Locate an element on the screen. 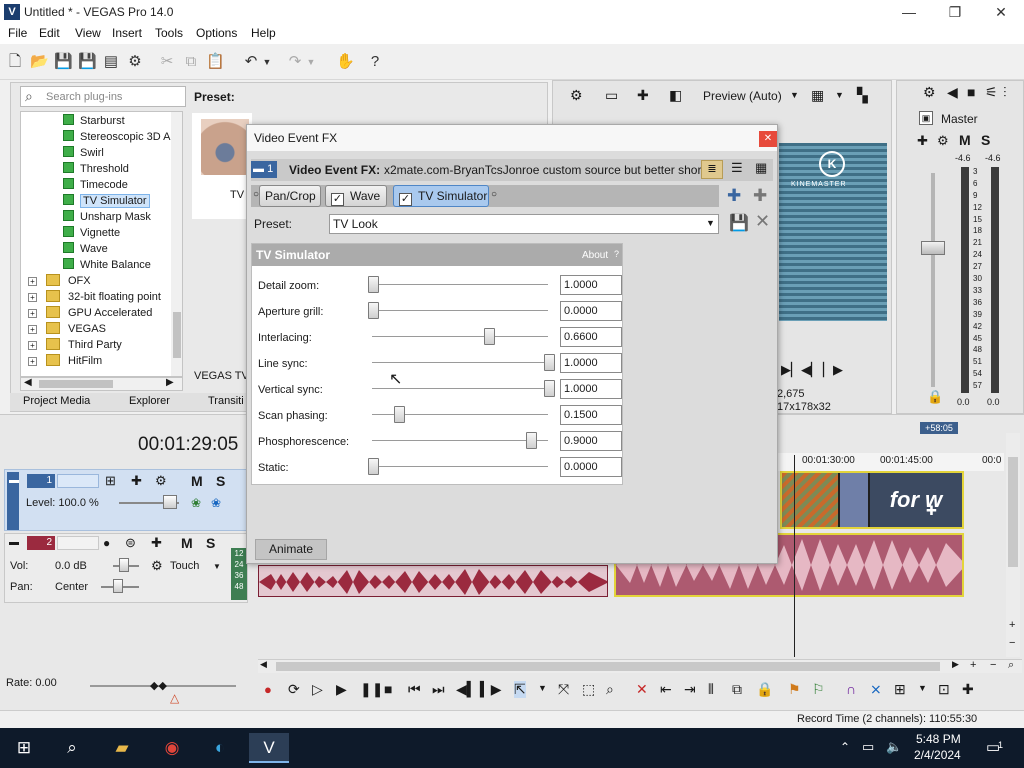  volume-slider-thumb is located at coordinates (124, 565).